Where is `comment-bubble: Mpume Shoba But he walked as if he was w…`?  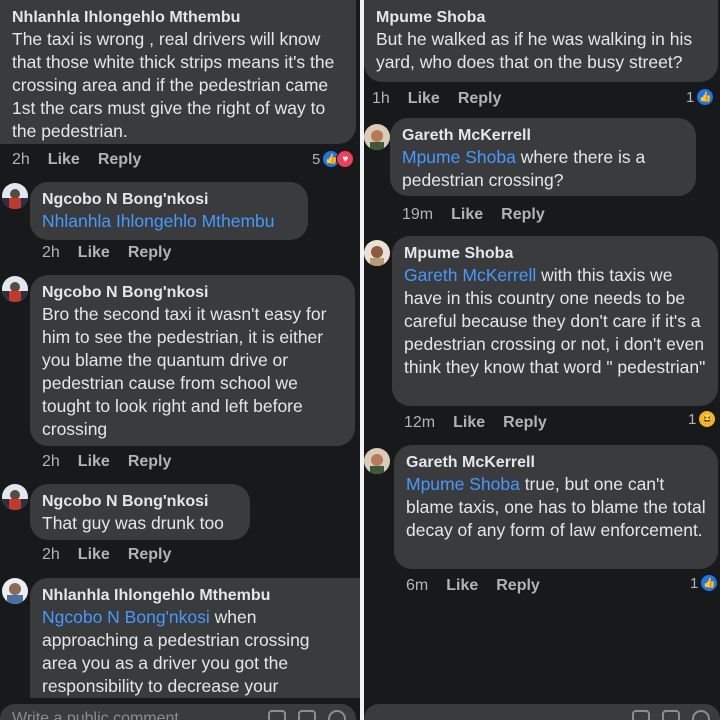
comment-bubble: Mpume Shoba But he walked as if he was w… is located at coordinates (541, 41).